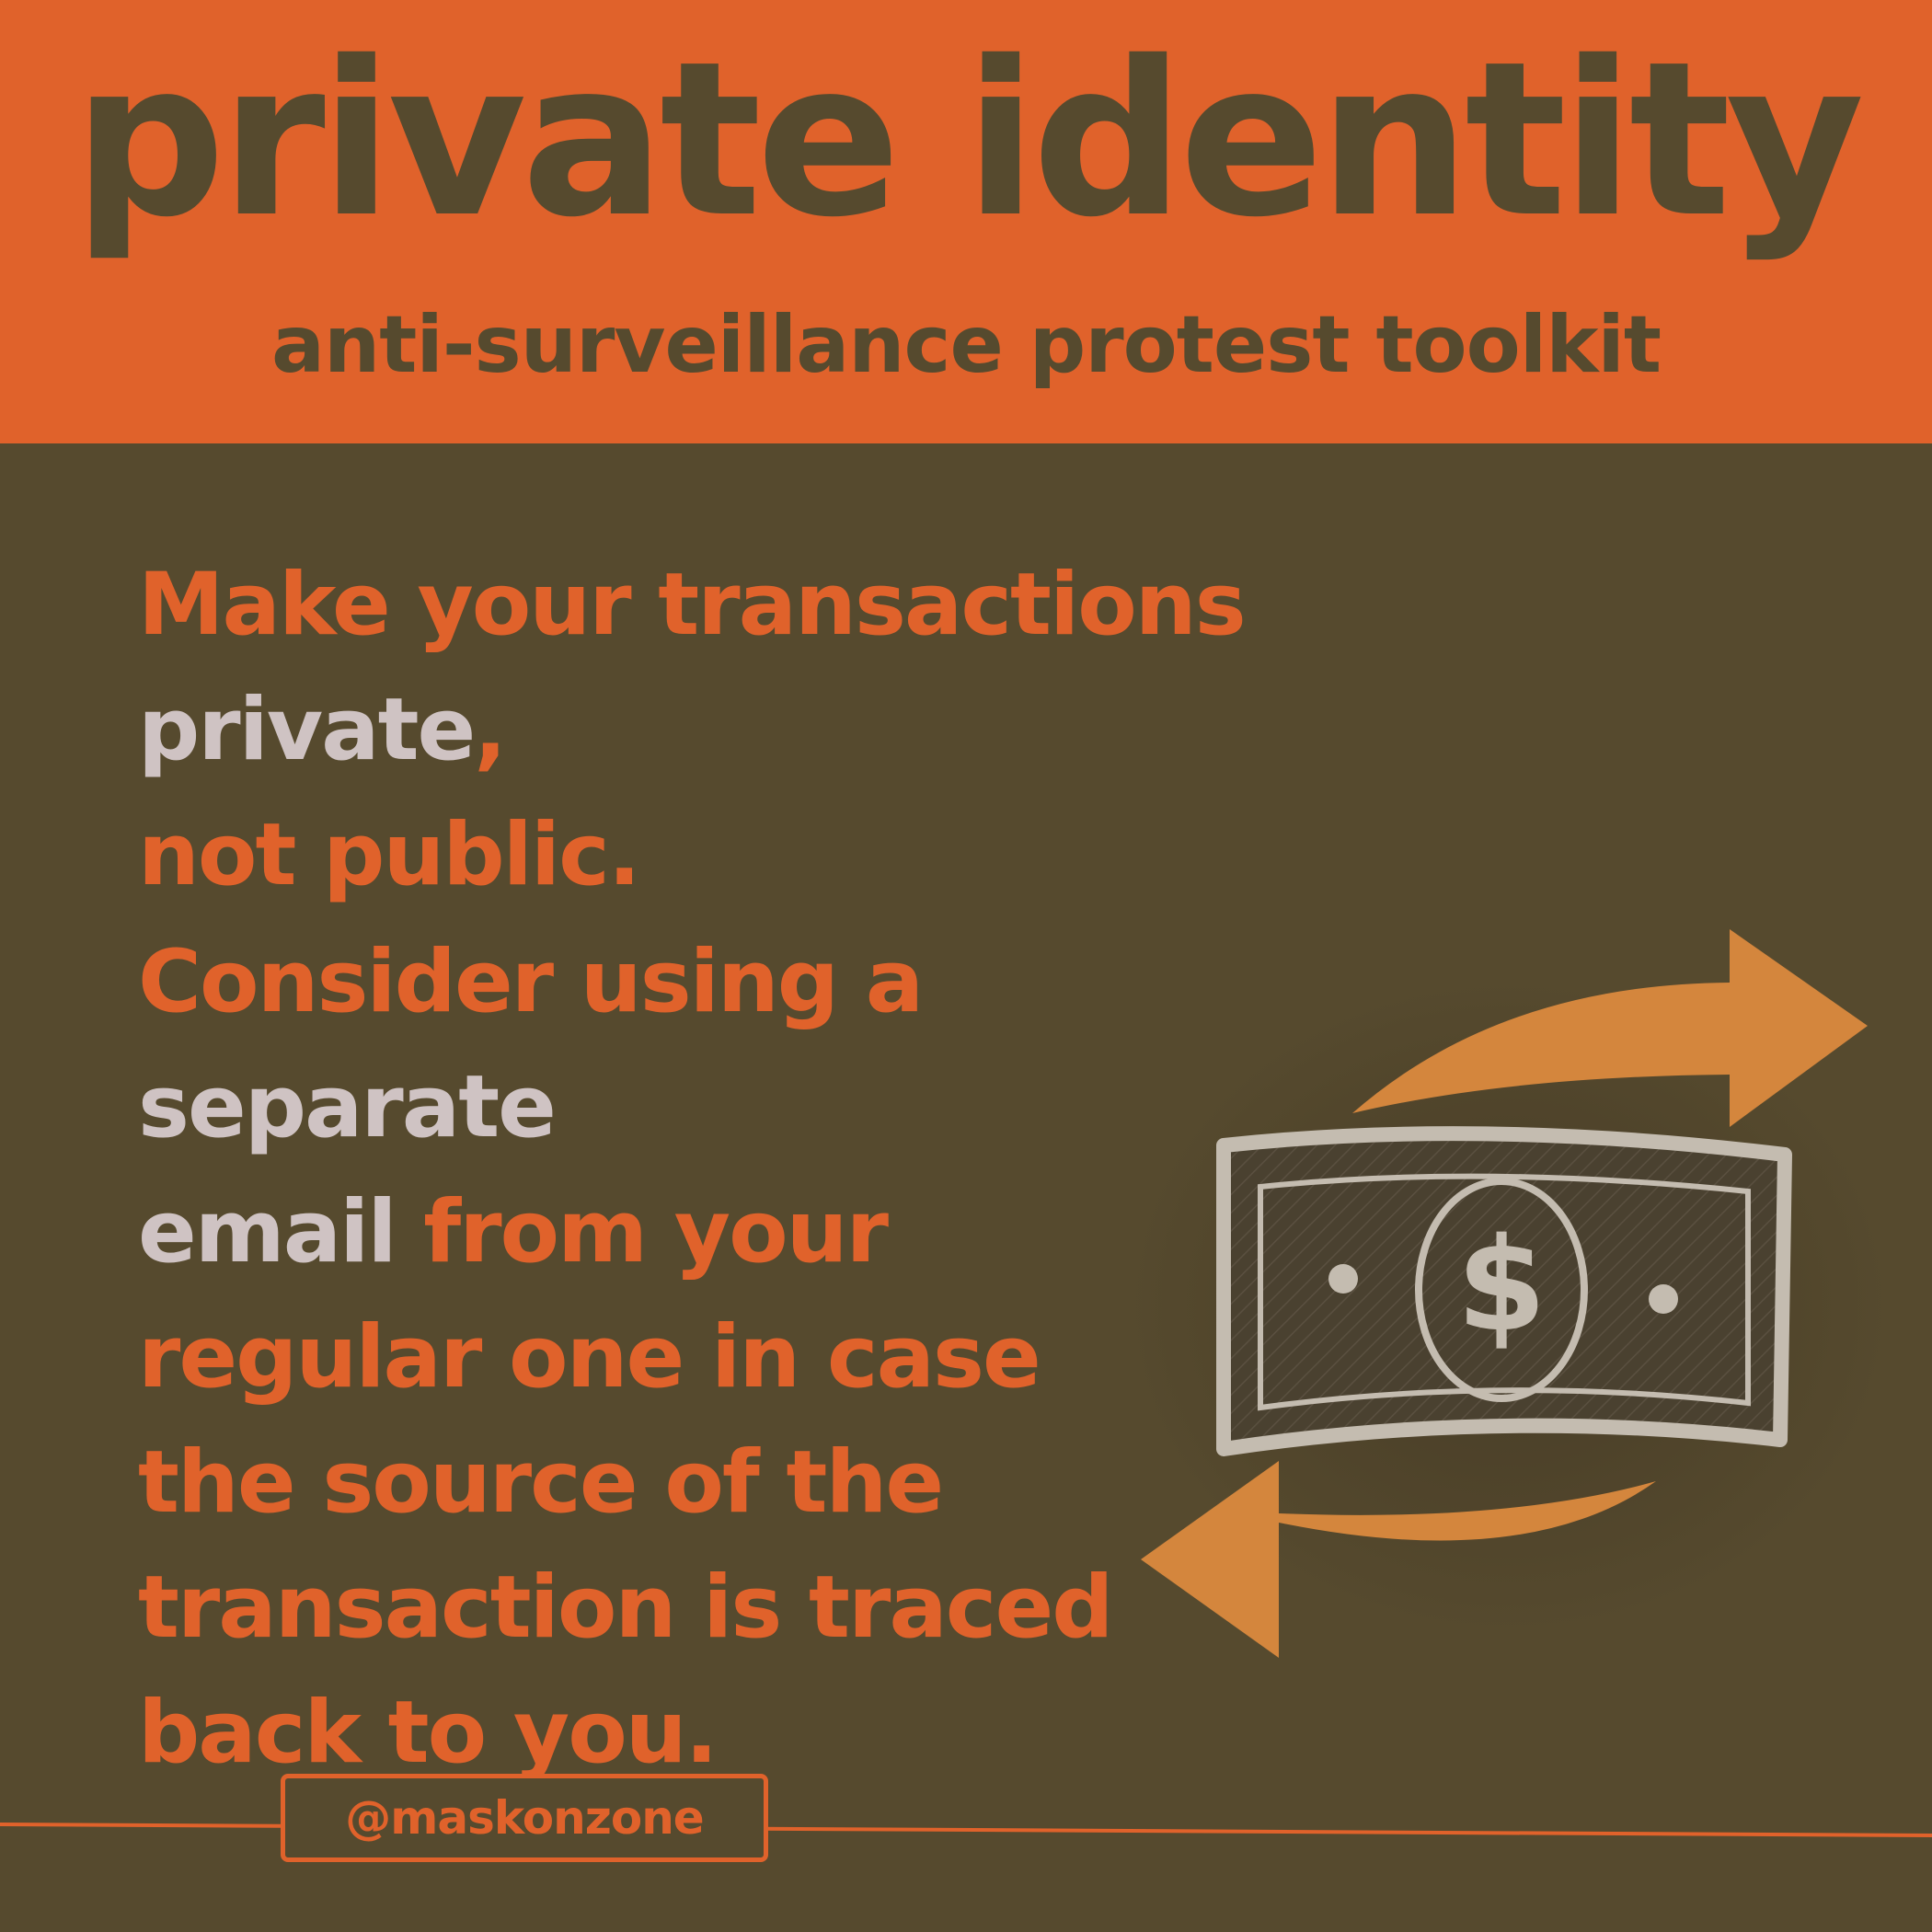 The width and height of the screenshot is (1932, 1932). What do you see at coordinates (389, 855) in the screenshot?
I see `p1-text-3: not public.` at bounding box center [389, 855].